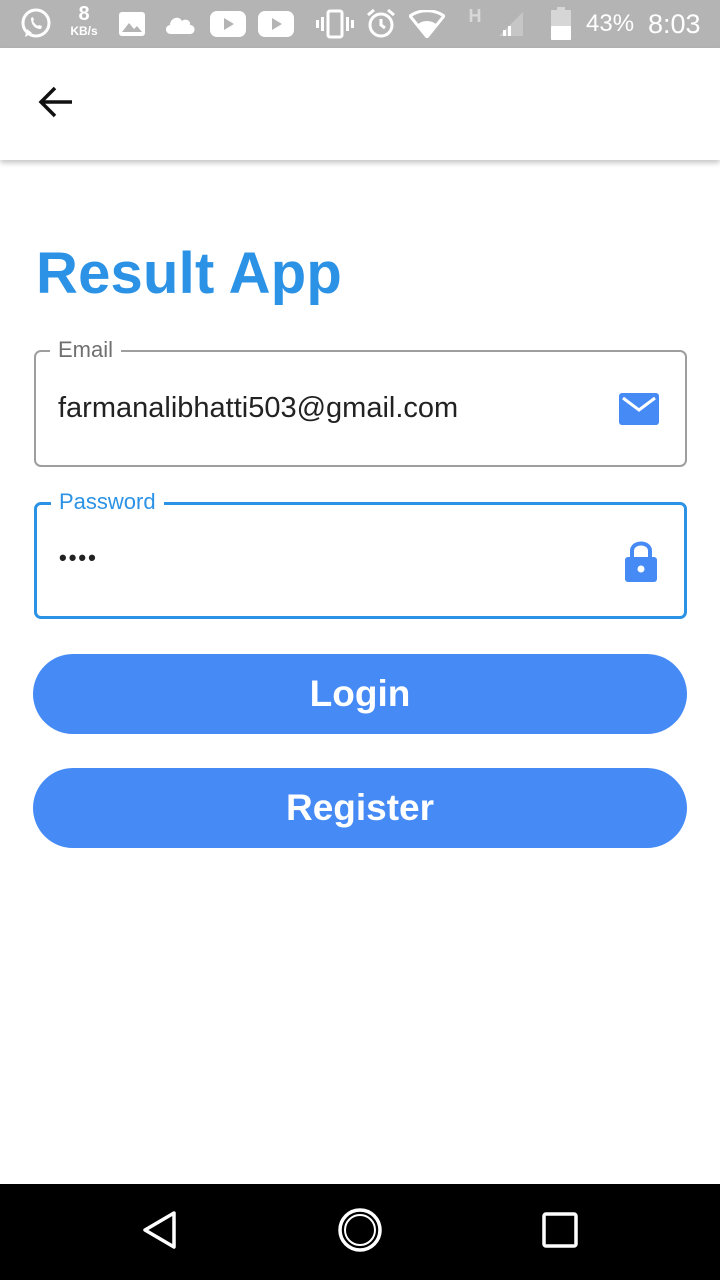 This screenshot has width=720, height=1280. What do you see at coordinates (36, 24) in the screenshot?
I see `whatsapp-icon` at bounding box center [36, 24].